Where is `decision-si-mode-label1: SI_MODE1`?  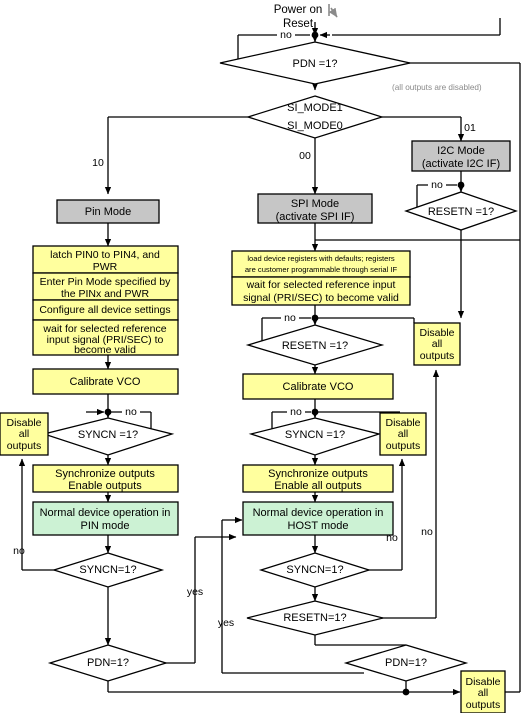
decision-si-mode-label1: SI_MODE1 is located at coordinates (315, 108).